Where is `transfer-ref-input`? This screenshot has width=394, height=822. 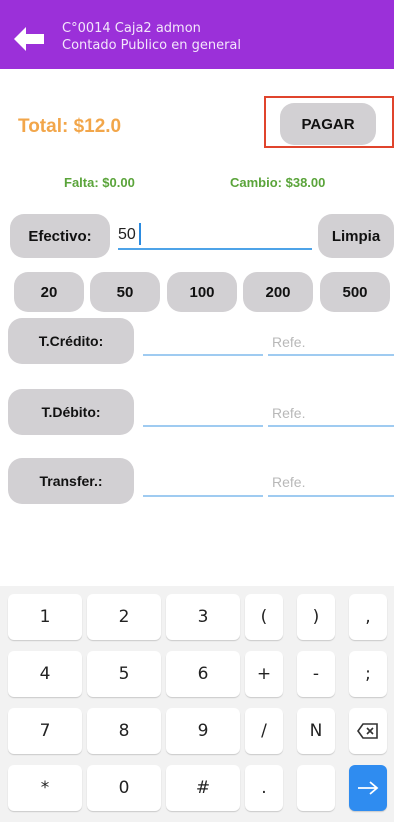 transfer-ref-input is located at coordinates (331, 496).